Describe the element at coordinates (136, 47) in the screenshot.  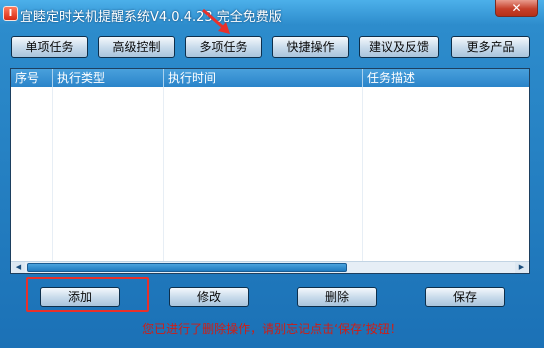
I see `advanced-control-button: 高级控制` at that location.